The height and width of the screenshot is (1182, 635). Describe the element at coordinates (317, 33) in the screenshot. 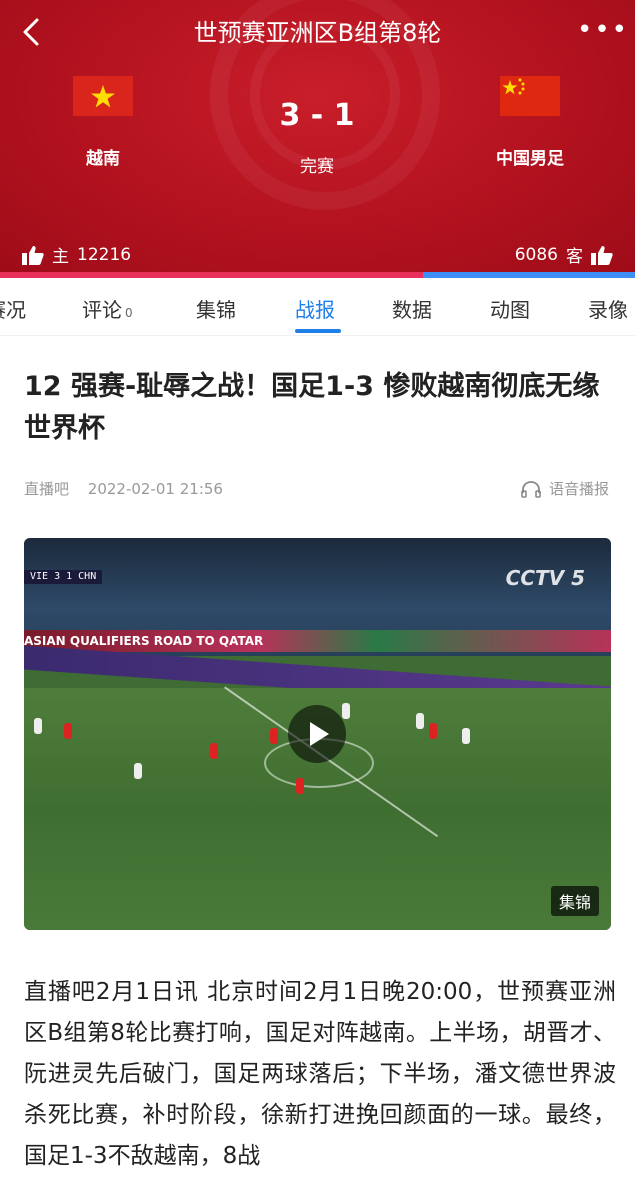

I see `match-title: 世预赛亚洲区B组第8轮` at that location.